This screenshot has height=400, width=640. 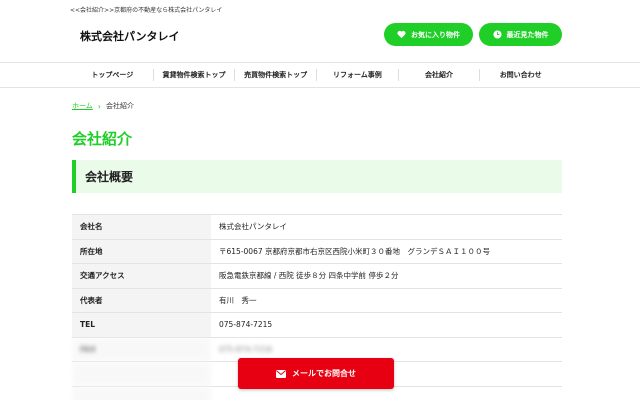 I want to click on nav-item-rental-search: 賃貸物件検索トップ, so click(x=193, y=75).